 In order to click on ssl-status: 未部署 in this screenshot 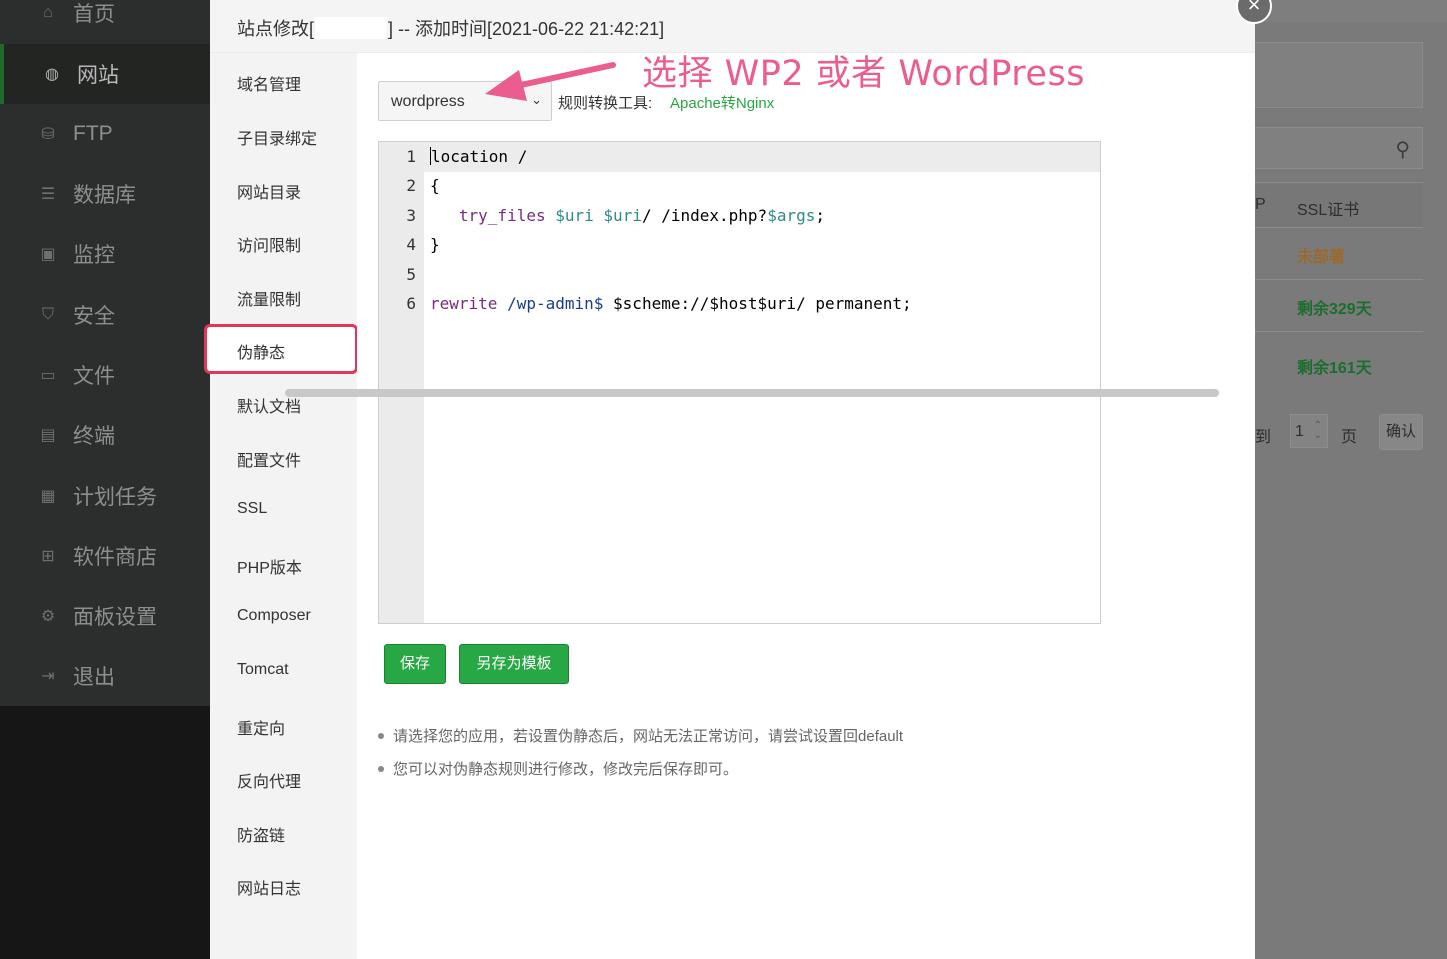, I will do `click(1321, 255)`.